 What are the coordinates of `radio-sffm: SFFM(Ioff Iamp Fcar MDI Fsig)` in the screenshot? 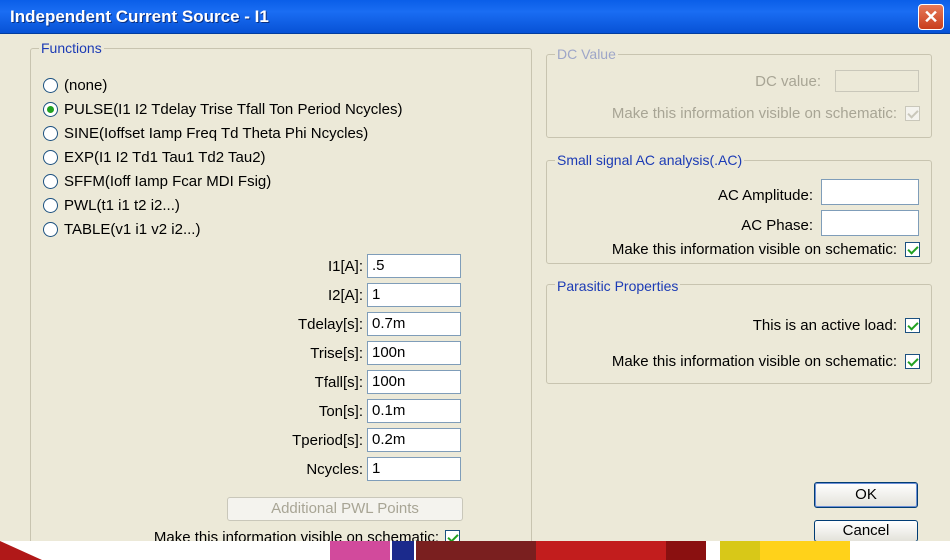 It's located at (157, 181).